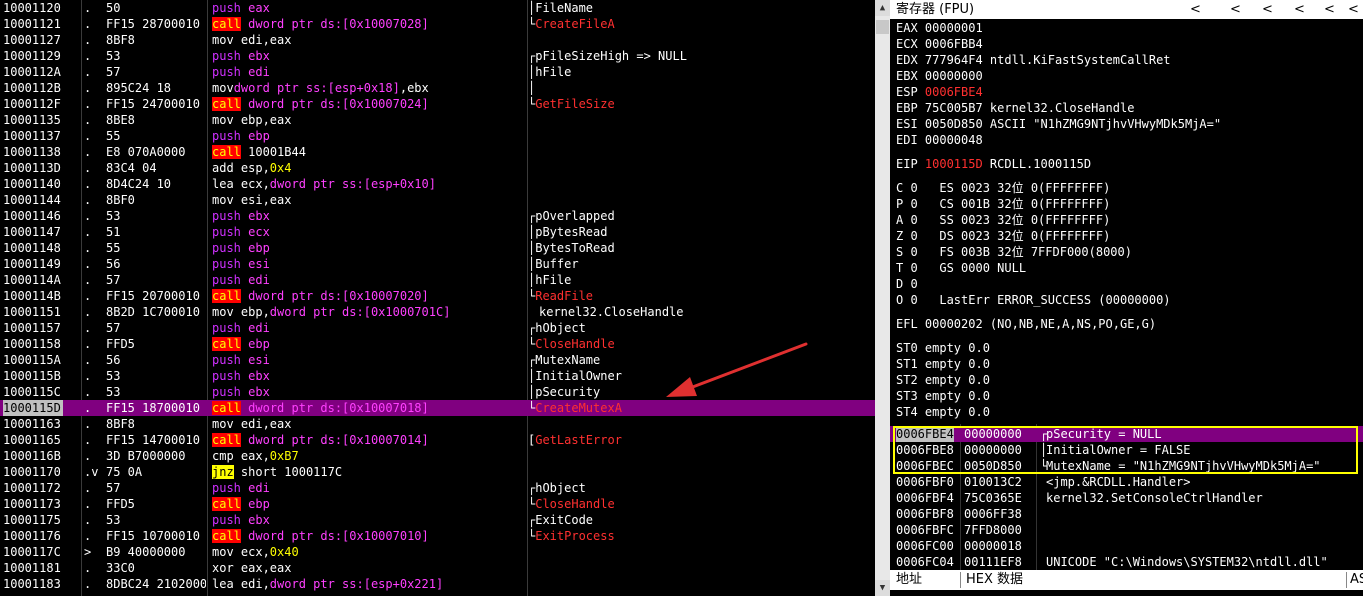 The width and height of the screenshot is (1363, 596). Describe the element at coordinates (437, 216) in the screenshot. I see `disasm-row: 10001146. 53 push ebx ┌pOverlapped` at that location.